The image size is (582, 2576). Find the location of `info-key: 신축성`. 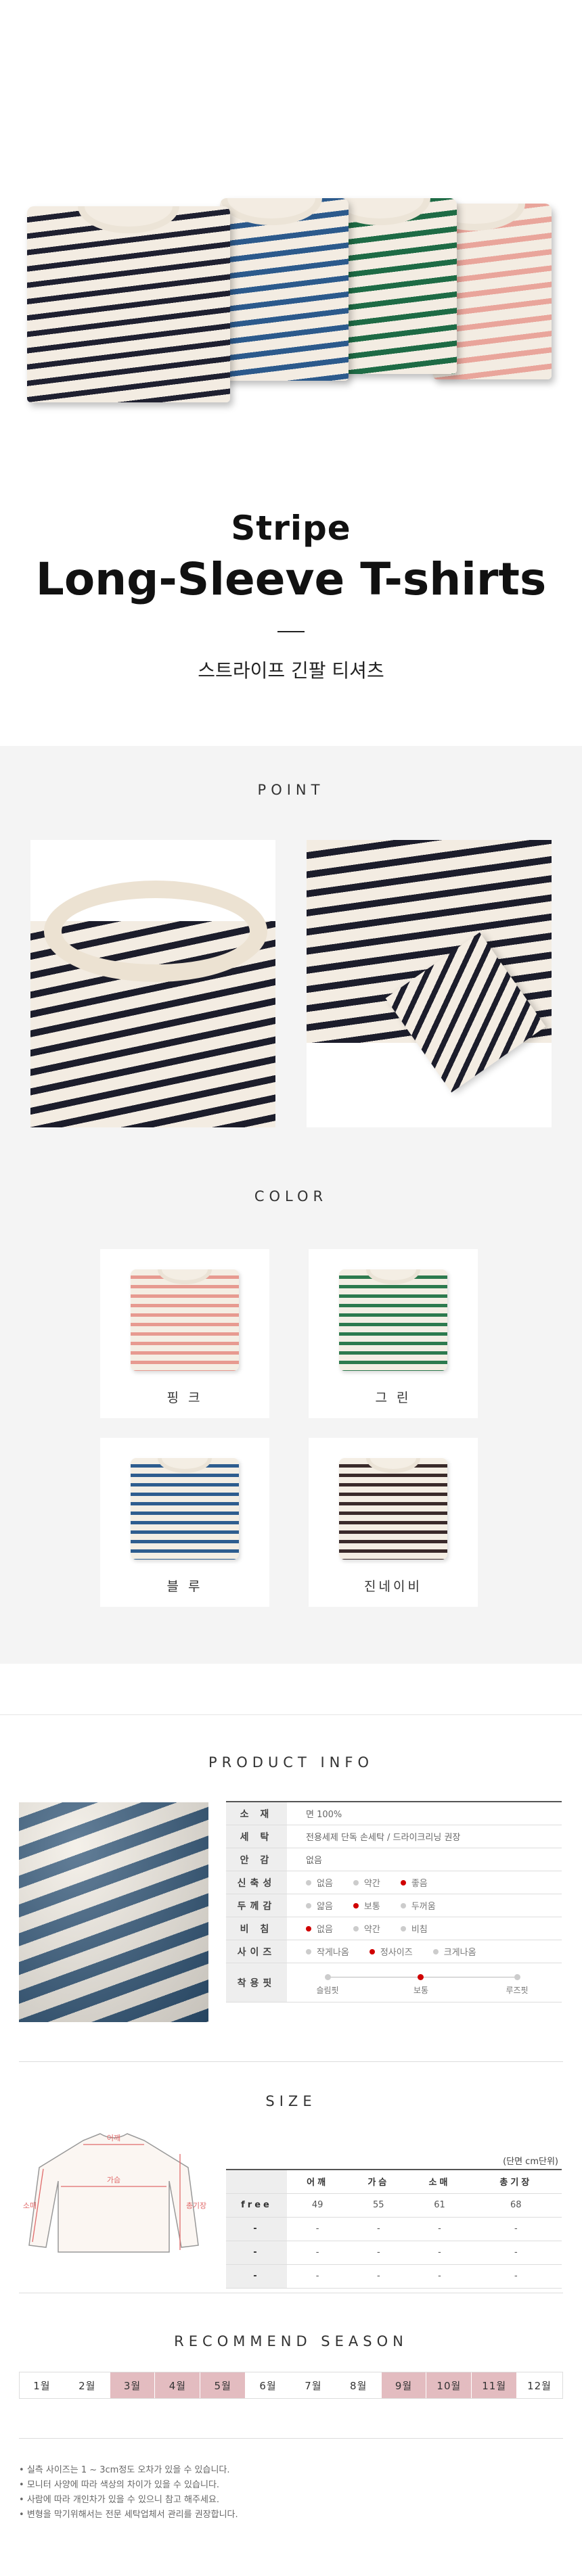

info-key: 신축성 is located at coordinates (256, 1882).